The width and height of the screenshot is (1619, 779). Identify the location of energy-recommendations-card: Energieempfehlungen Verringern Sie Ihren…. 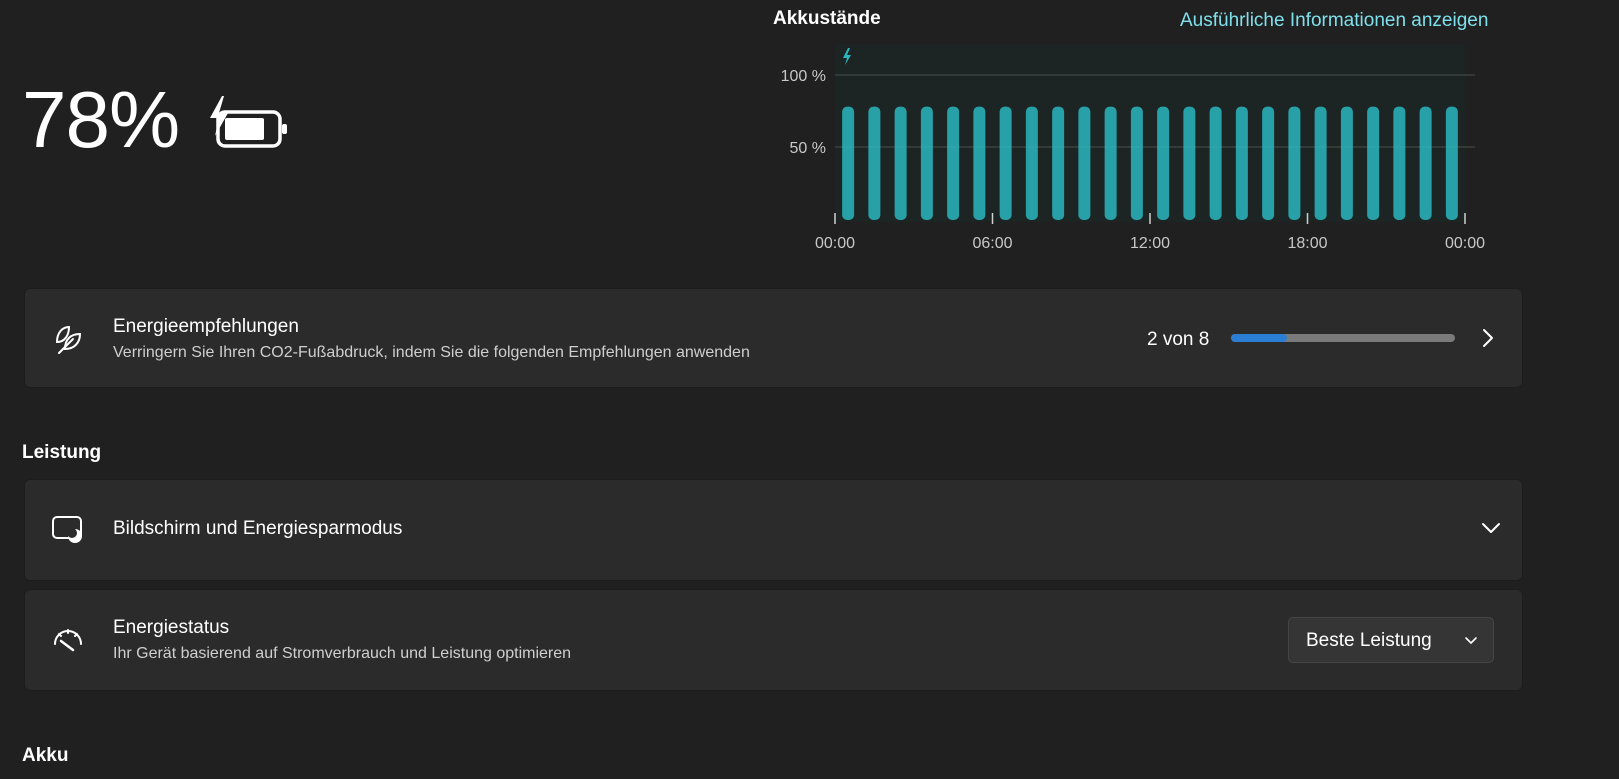
(773, 338).